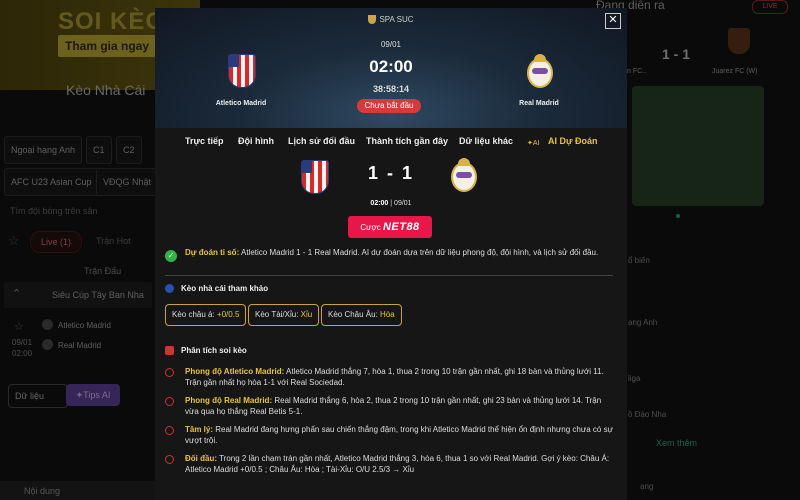  I want to click on odds-value: +0/0.5, so click(228, 314).